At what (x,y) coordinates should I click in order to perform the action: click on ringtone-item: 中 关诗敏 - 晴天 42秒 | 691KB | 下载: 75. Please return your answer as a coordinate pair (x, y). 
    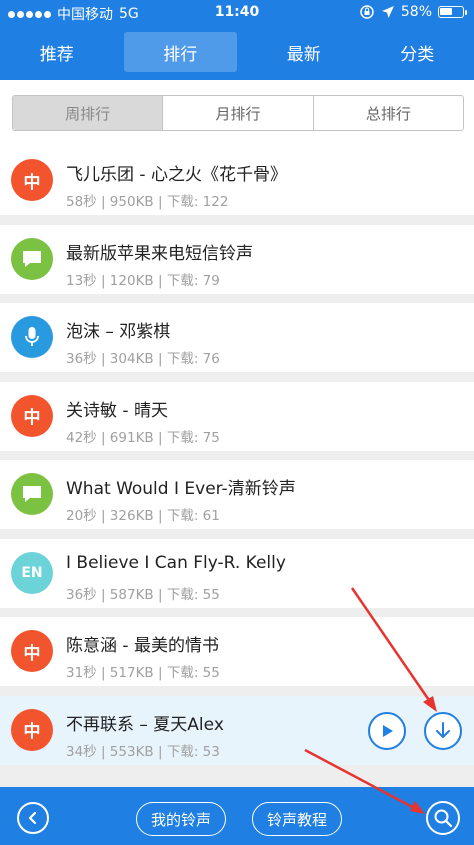
    Looking at the image, I should click on (237, 416).